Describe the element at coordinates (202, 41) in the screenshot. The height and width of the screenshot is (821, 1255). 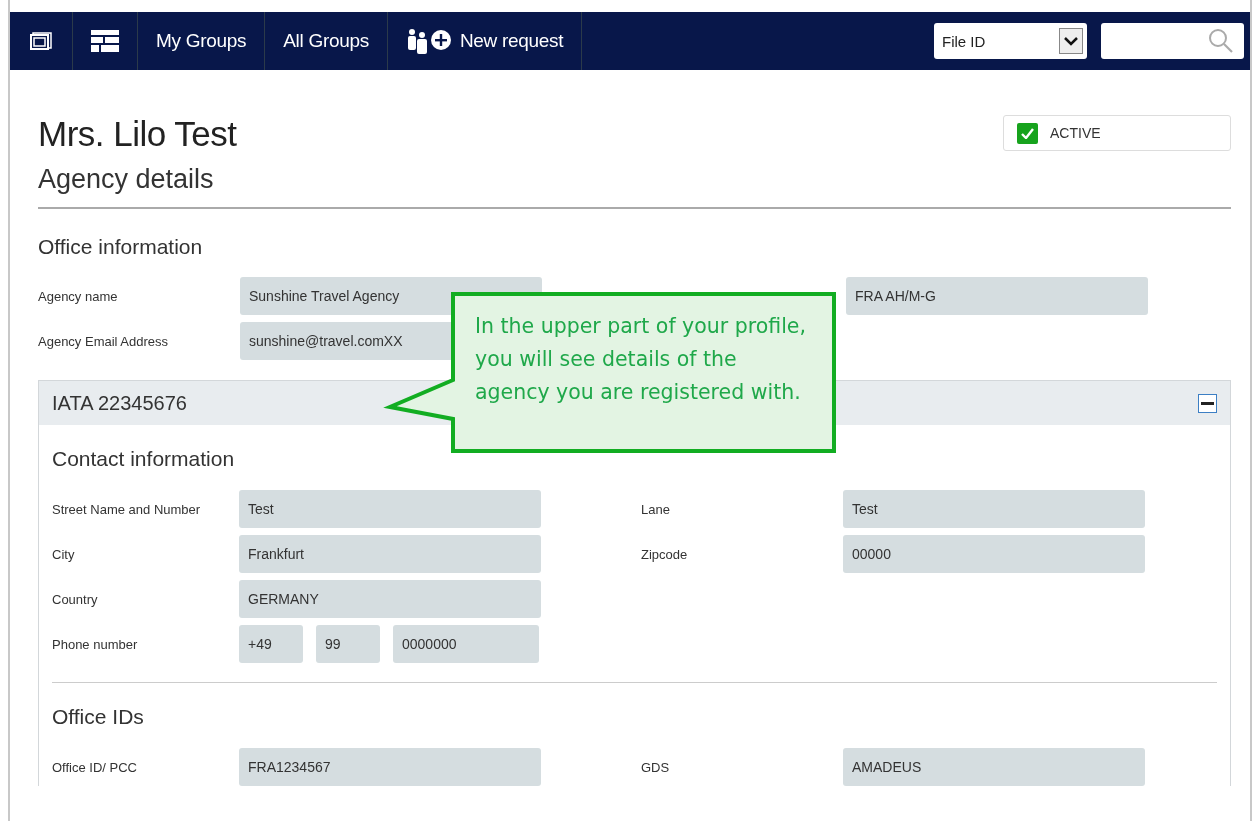
I see `nav-link: My Groups` at that location.